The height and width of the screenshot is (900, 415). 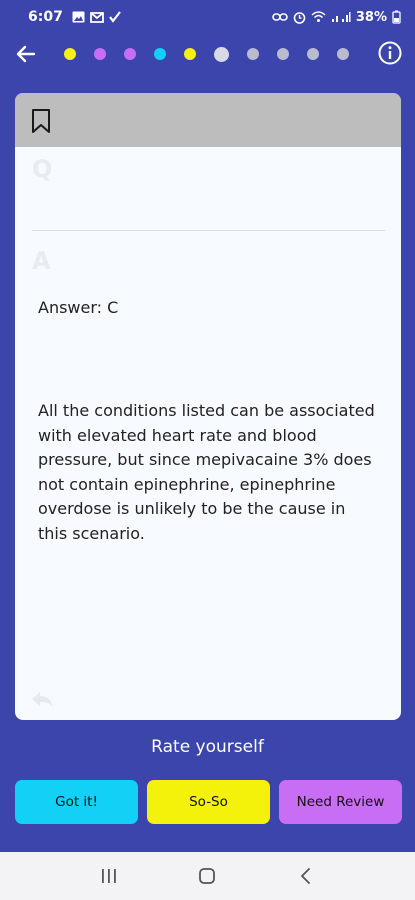 What do you see at coordinates (396, 17) in the screenshot?
I see `battery-icon` at bounding box center [396, 17].